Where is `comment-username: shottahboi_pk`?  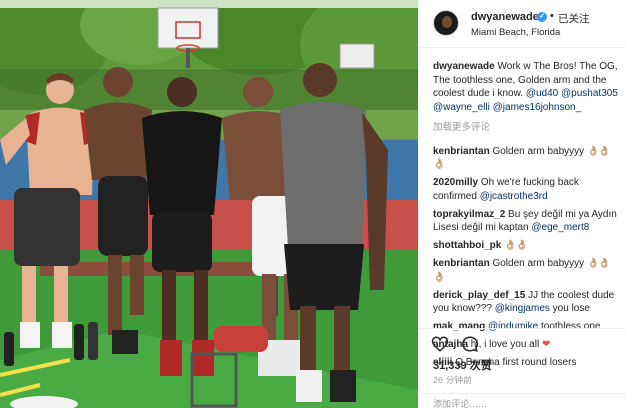 comment-username: shottahboi_pk is located at coordinates (467, 245).